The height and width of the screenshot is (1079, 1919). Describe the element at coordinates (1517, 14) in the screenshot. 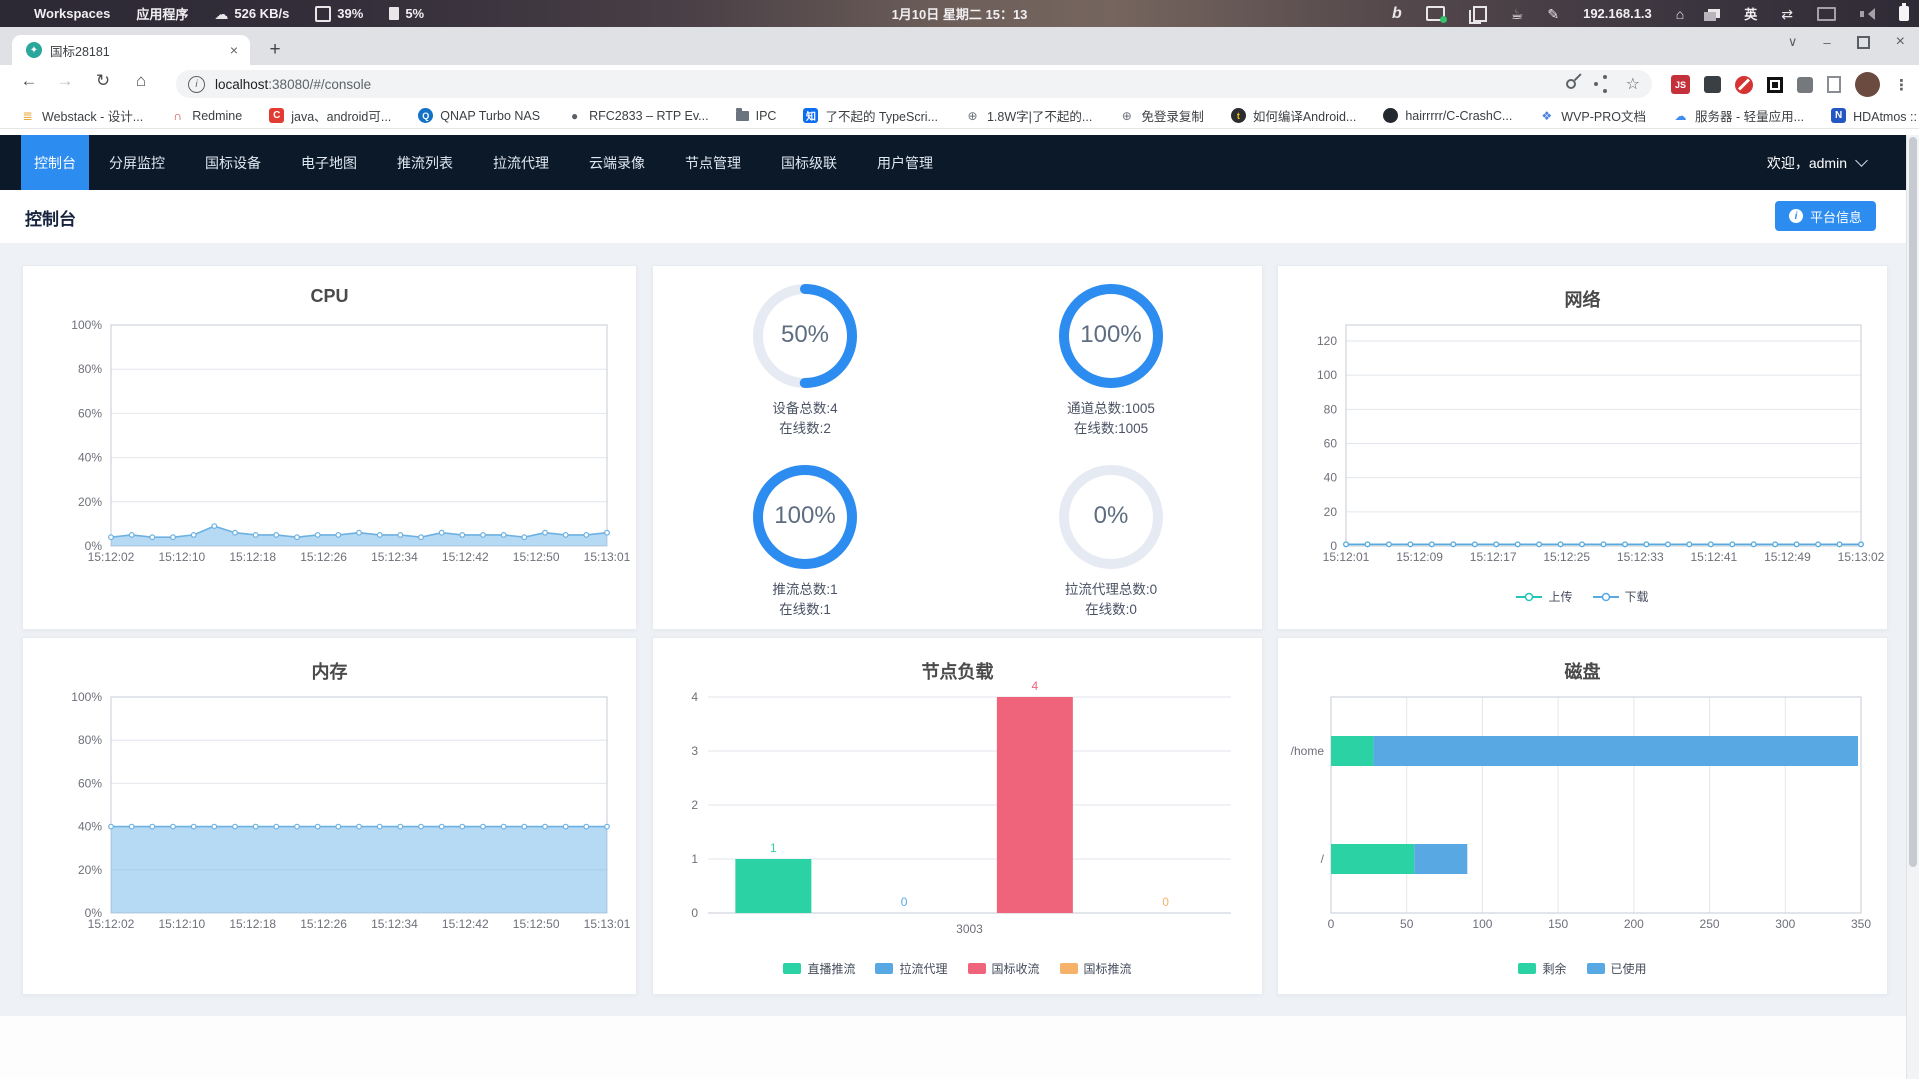

I see `coffee-icon: ☕` at that location.